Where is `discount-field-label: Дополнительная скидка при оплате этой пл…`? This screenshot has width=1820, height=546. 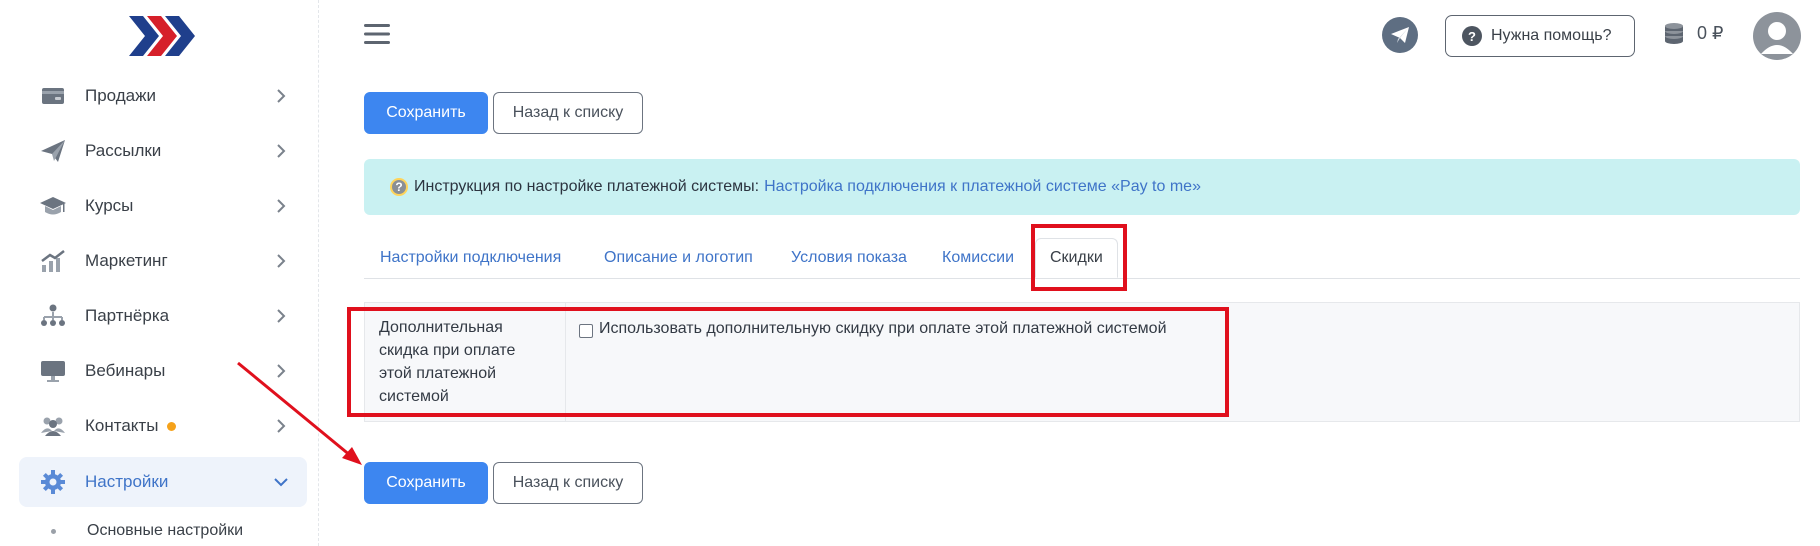
discount-field-label: Дополнительная скидка при оплате этой пл… is located at coordinates (465, 362).